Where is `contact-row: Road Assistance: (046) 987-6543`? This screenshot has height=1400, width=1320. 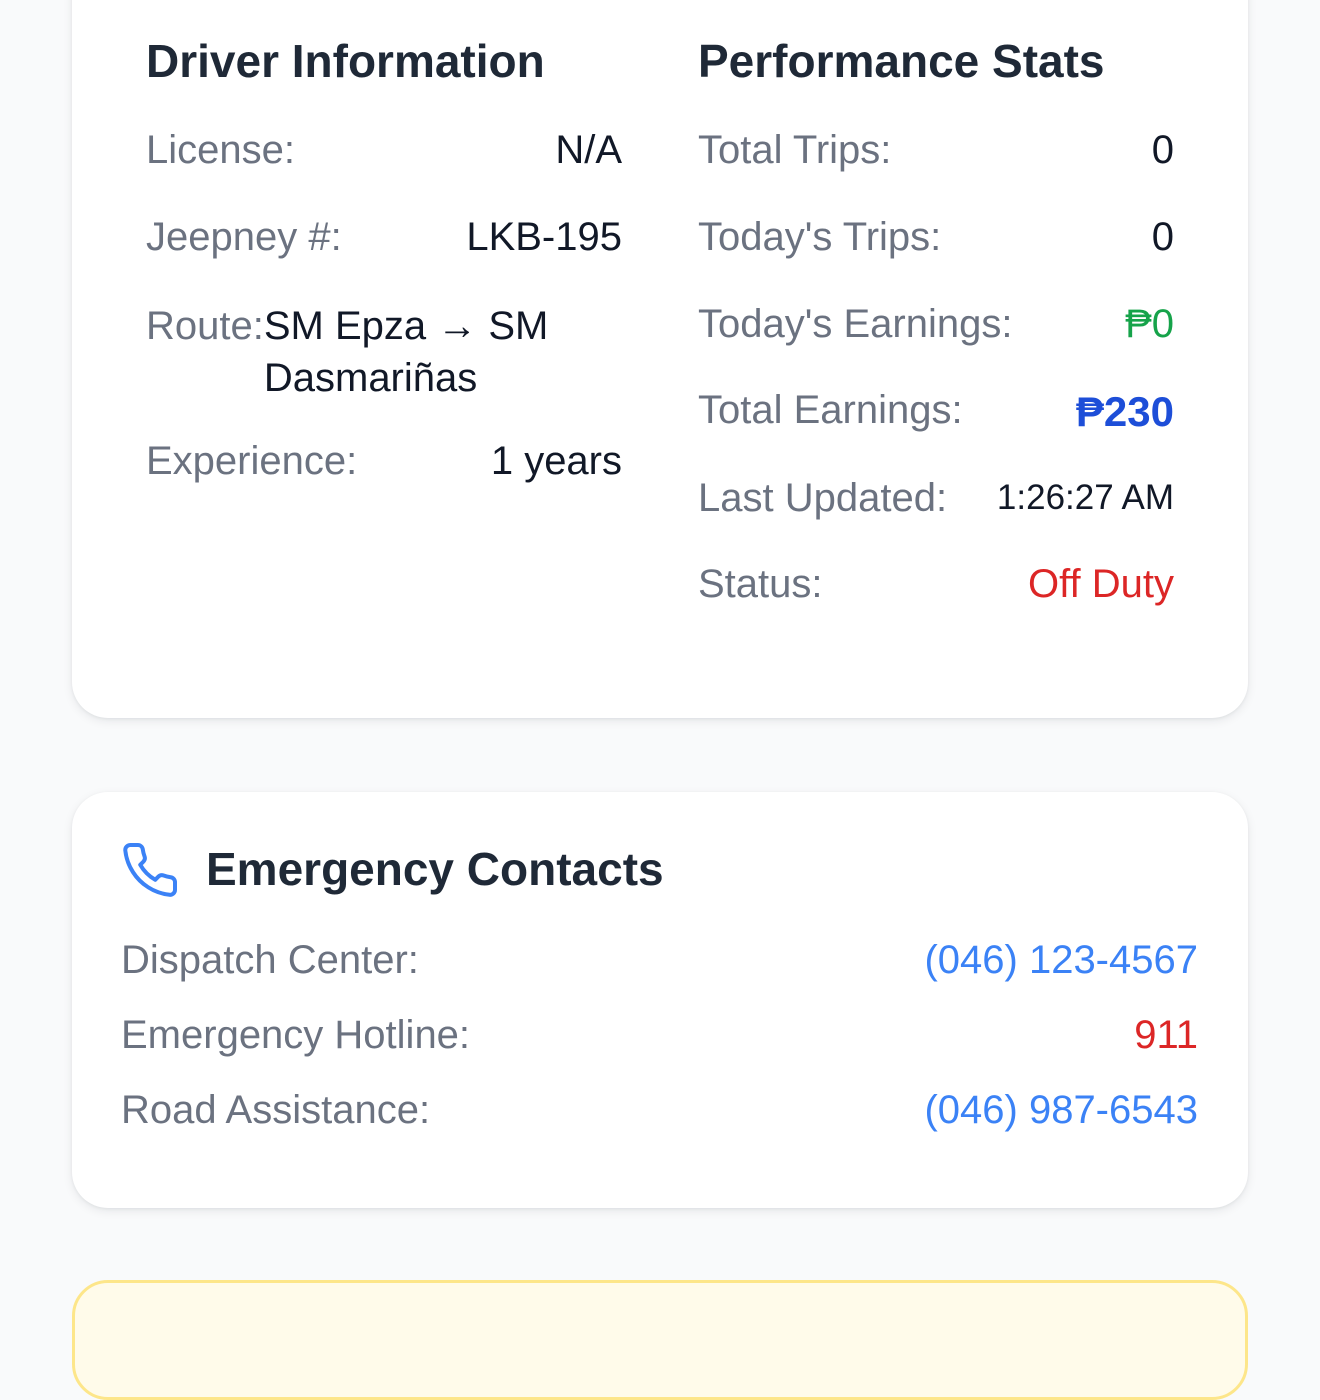
contact-row: Road Assistance: (046) 987-6543 is located at coordinates (659, 1110).